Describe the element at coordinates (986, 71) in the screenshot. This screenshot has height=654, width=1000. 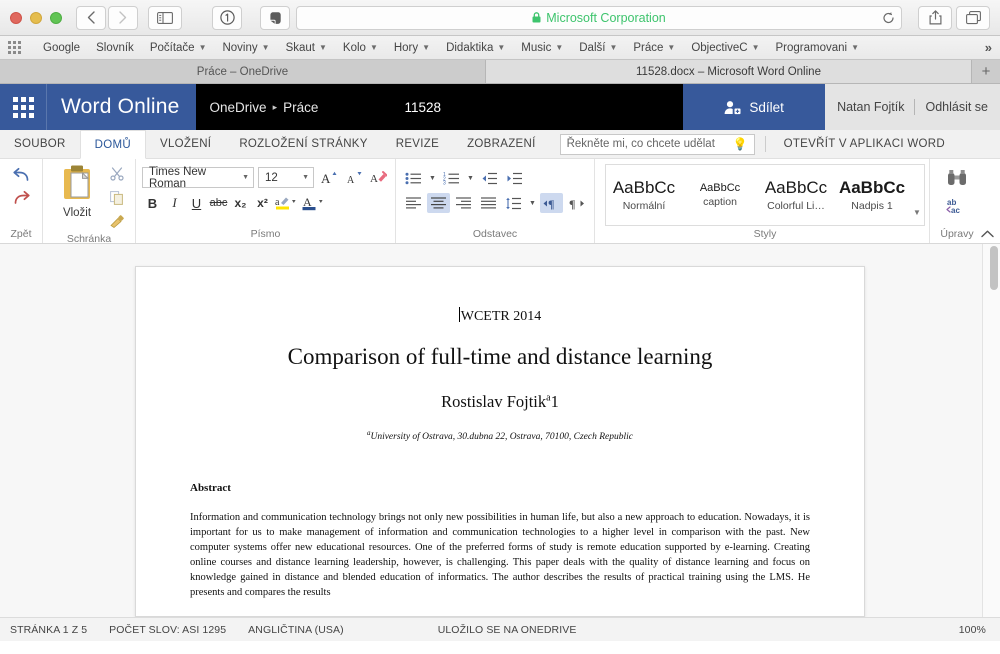
I see `new-tab-button: +` at that location.